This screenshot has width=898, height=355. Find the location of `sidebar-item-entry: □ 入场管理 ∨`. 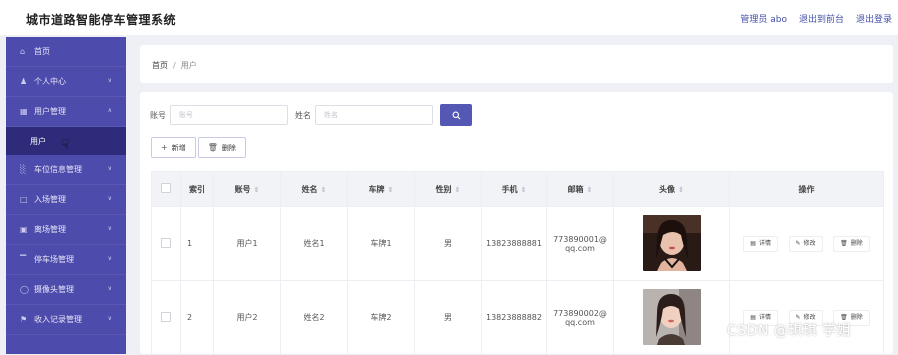

sidebar-item-entry: □ 入场管理 ∨ is located at coordinates (66, 200).